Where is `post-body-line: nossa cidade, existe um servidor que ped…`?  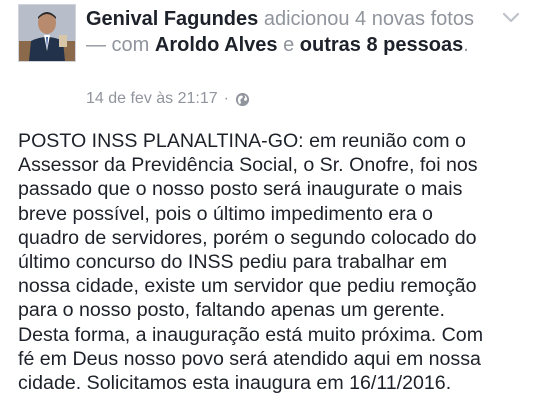
post-body-line: nossa cidade, existe um servidor que ped… is located at coordinates (247, 286).